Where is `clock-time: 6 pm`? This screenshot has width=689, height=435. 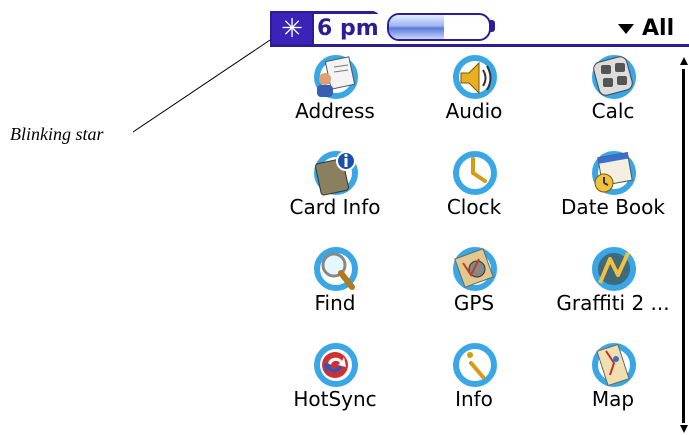 clock-time: 6 pm is located at coordinates (347, 29).